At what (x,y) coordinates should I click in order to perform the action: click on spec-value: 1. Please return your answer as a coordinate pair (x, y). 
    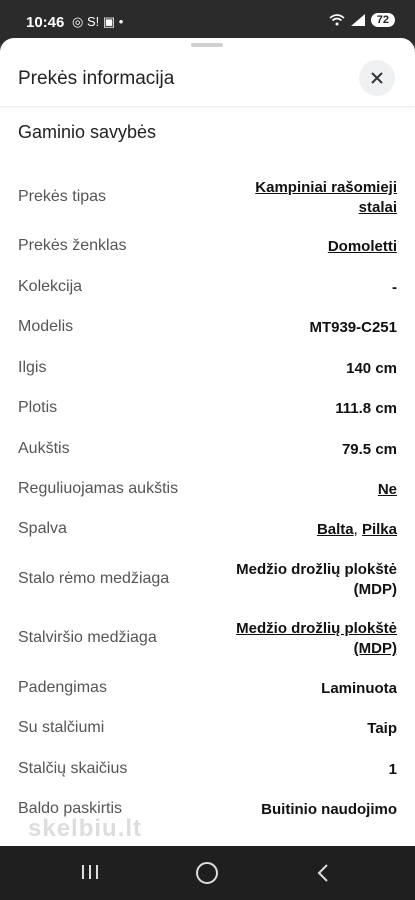
    Looking at the image, I should click on (392, 769).